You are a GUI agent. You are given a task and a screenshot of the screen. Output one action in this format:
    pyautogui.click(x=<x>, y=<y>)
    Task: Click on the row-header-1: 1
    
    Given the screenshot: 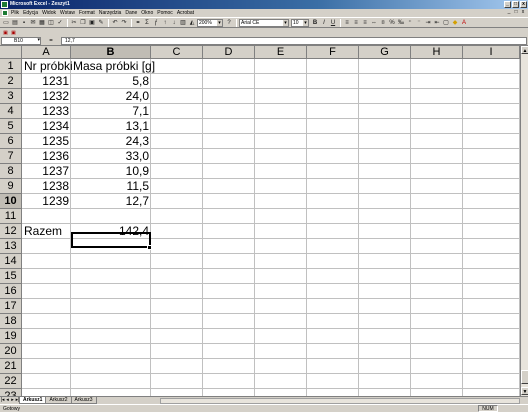 What is the action you would take?
    pyautogui.click(x=11, y=66)
    